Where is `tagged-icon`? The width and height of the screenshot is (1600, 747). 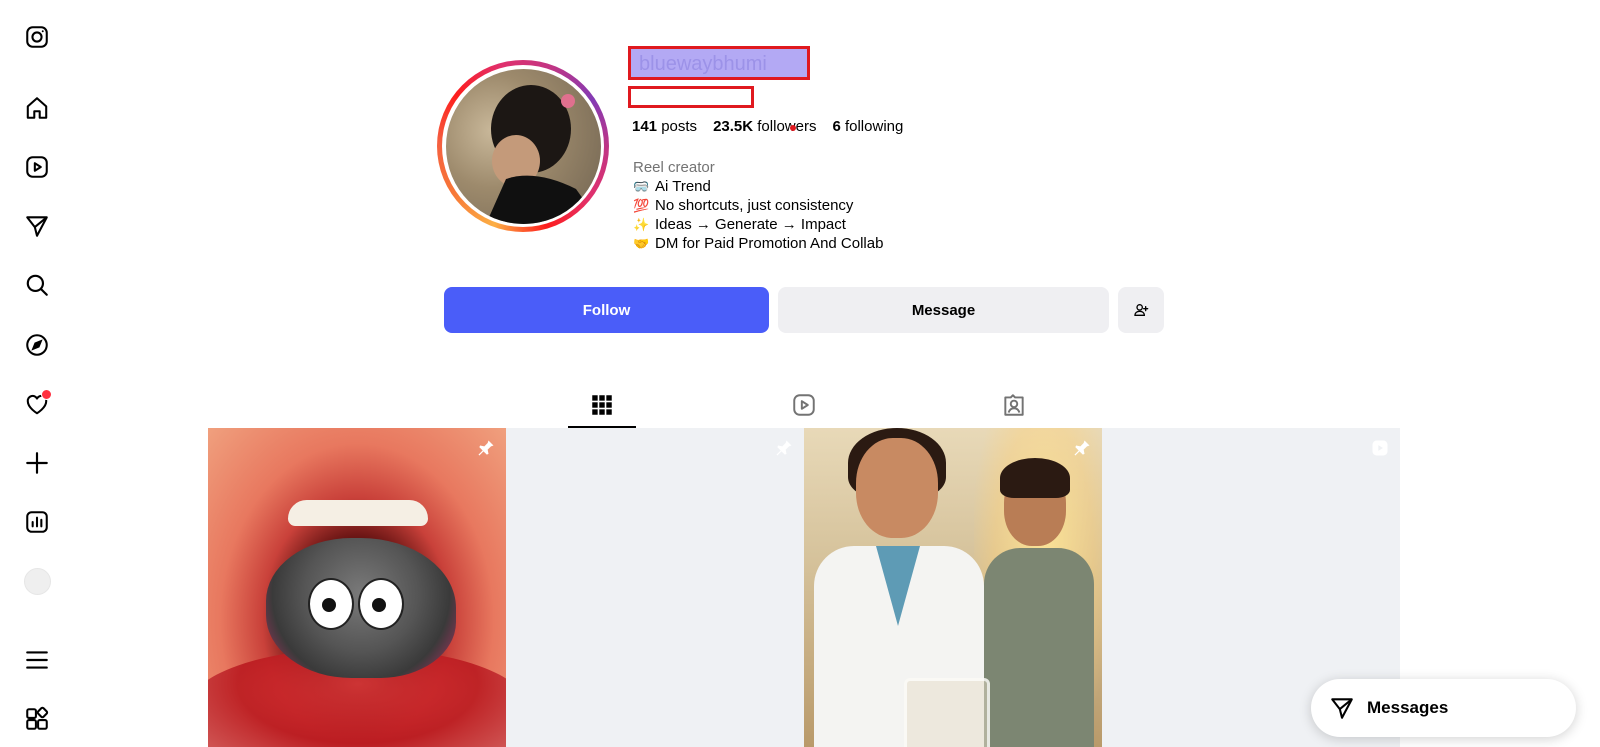 tagged-icon is located at coordinates (1014, 405).